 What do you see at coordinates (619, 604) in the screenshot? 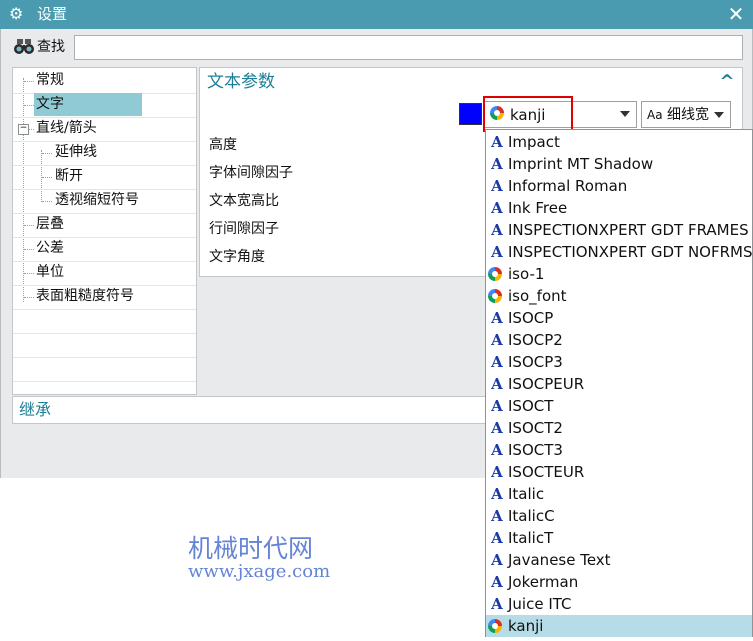
I see `font-option: A Juice ITC` at bounding box center [619, 604].